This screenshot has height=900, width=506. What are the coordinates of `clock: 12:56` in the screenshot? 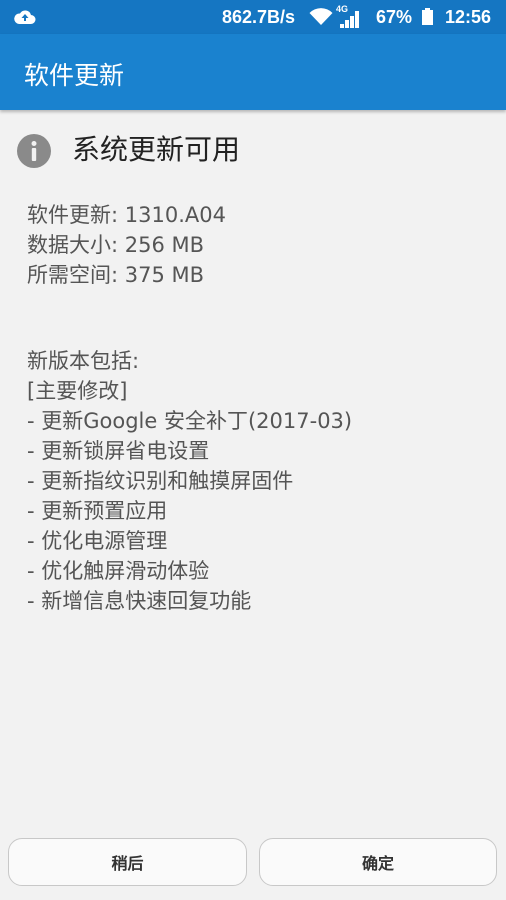 It's located at (468, 17).